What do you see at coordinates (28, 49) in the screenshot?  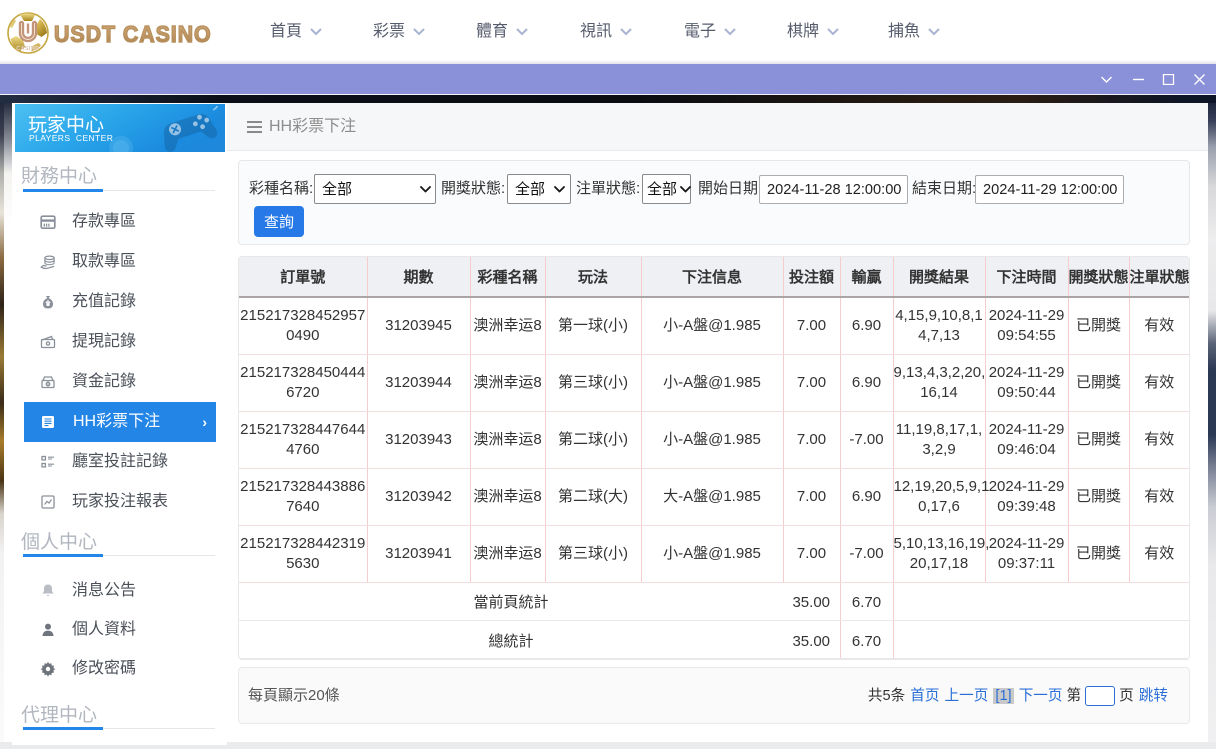 I see `svg-text: CASINO` at bounding box center [28, 49].